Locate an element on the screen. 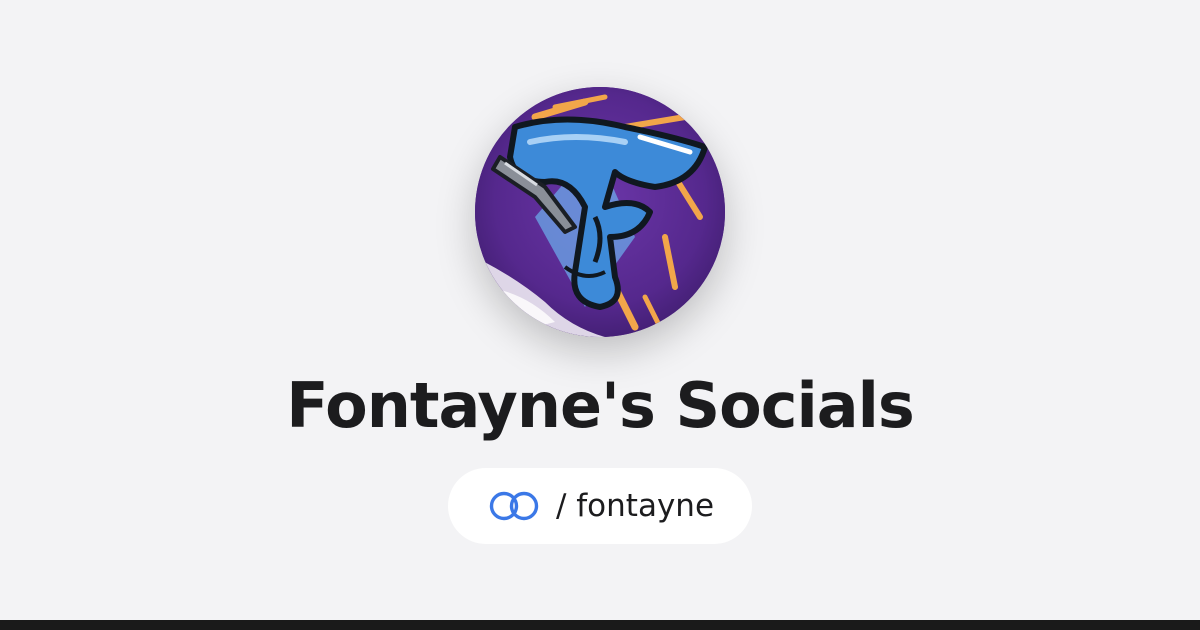 This screenshot has width=1200, height=630. graffiti-f-icon is located at coordinates (600, 212).